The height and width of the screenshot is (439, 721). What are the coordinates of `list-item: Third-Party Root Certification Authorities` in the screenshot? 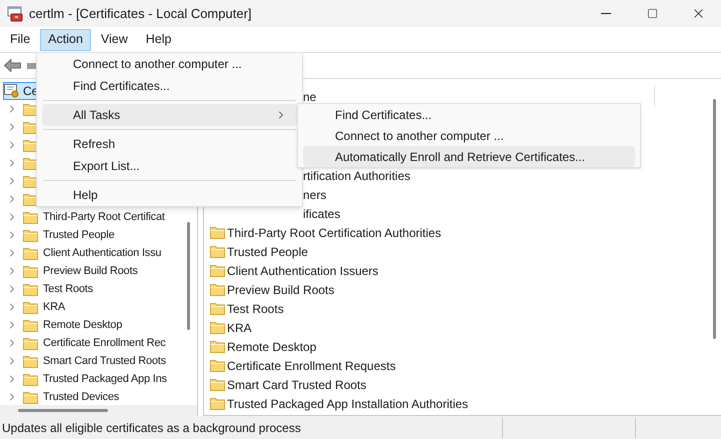 It's located at (334, 233).